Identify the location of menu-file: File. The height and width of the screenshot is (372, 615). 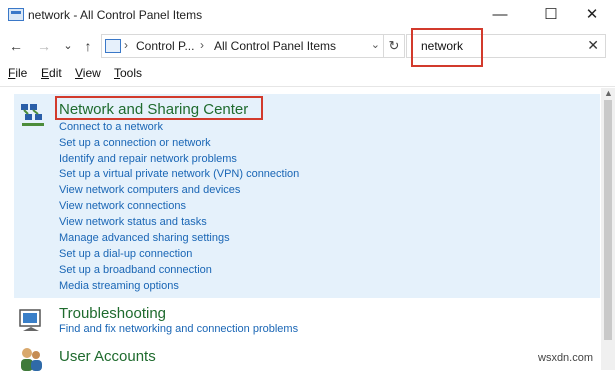
(17, 73).